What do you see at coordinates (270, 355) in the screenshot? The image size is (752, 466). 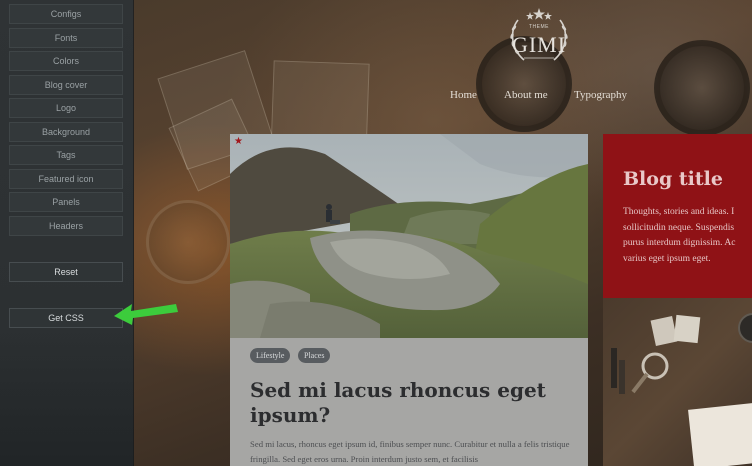 I see `tag-lifestyle: Lifestyle` at bounding box center [270, 355].